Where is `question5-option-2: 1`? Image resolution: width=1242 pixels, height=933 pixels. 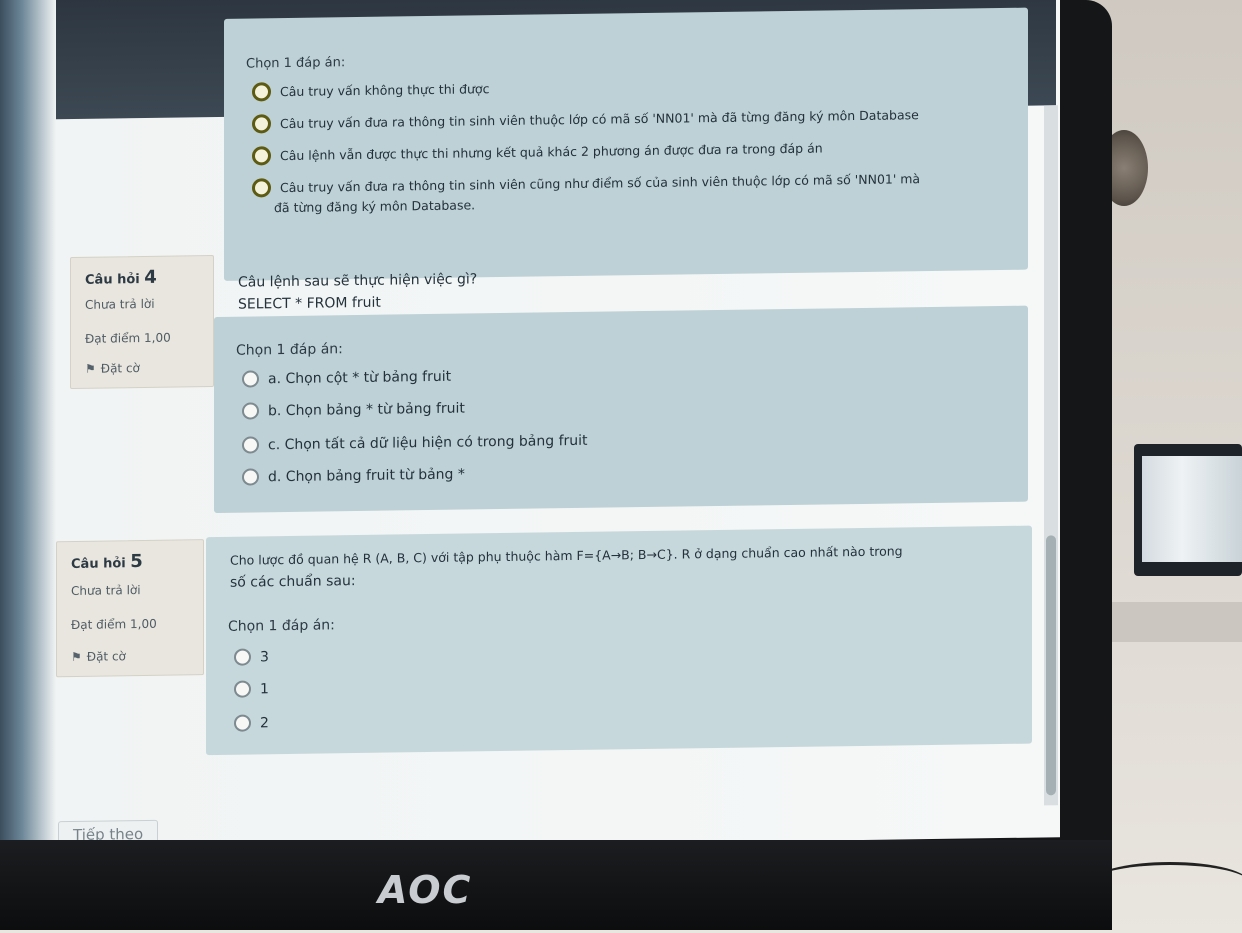
question5-option-2: 1 is located at coordinates (251, 689).